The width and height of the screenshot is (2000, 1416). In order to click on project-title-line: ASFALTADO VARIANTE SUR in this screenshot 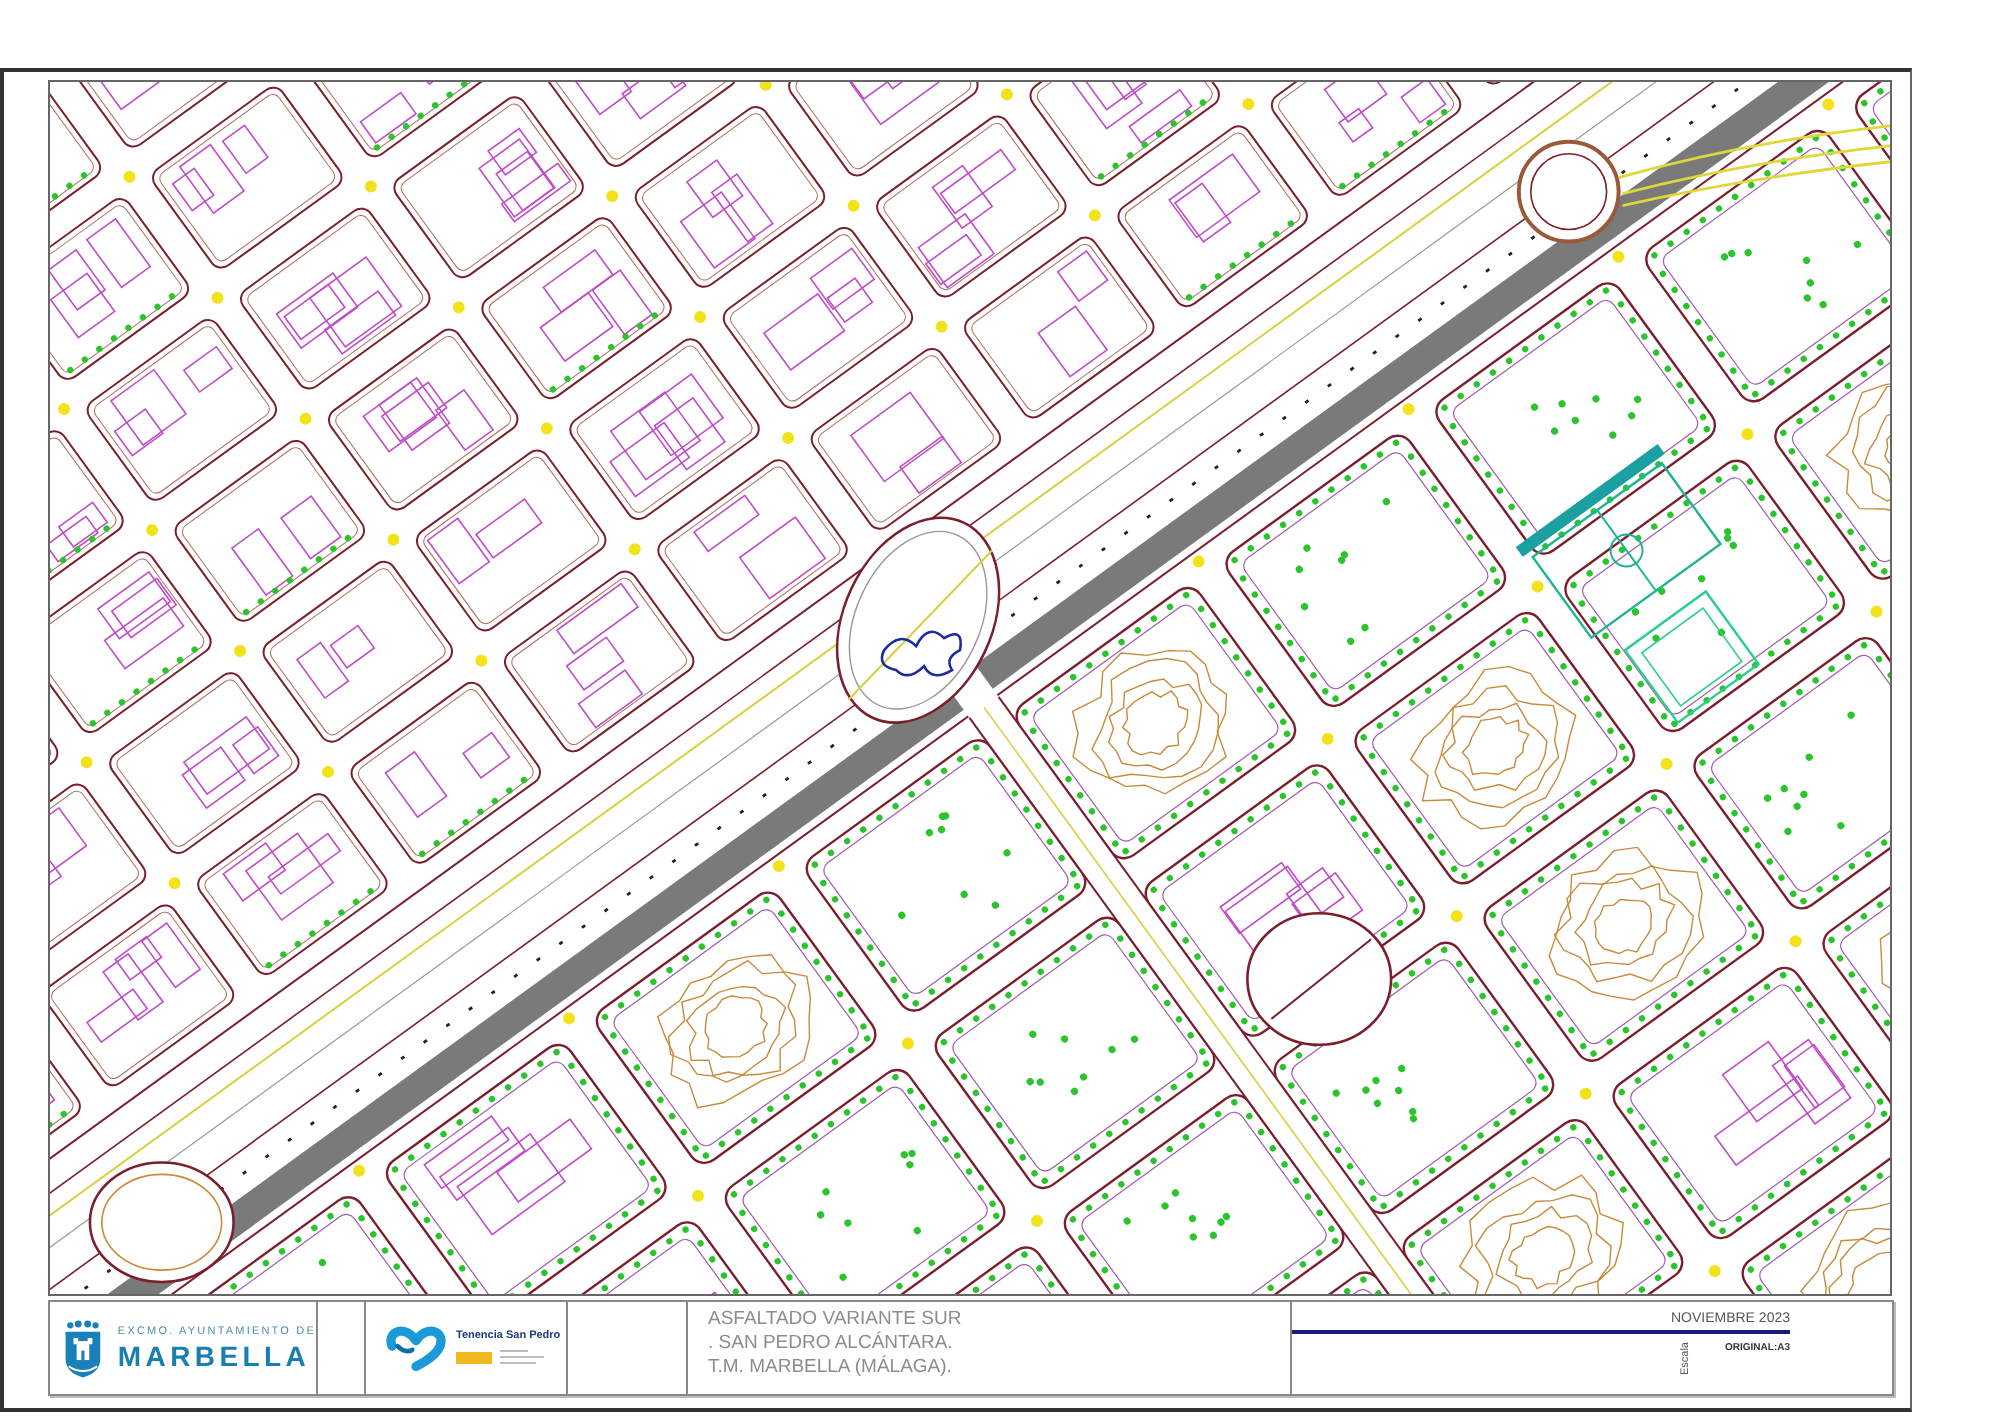, I will do `click(835, 1319)`.